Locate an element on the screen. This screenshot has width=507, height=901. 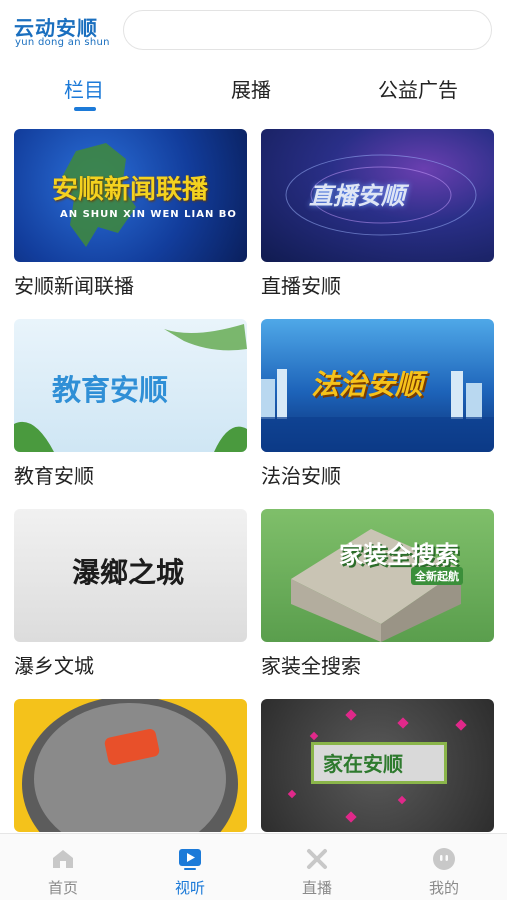
program-card-news: 安顺新闻联播 AN SHUN XIN WEN LIAN BO 安顺新闻联播 is located at coordinates (130, 214).